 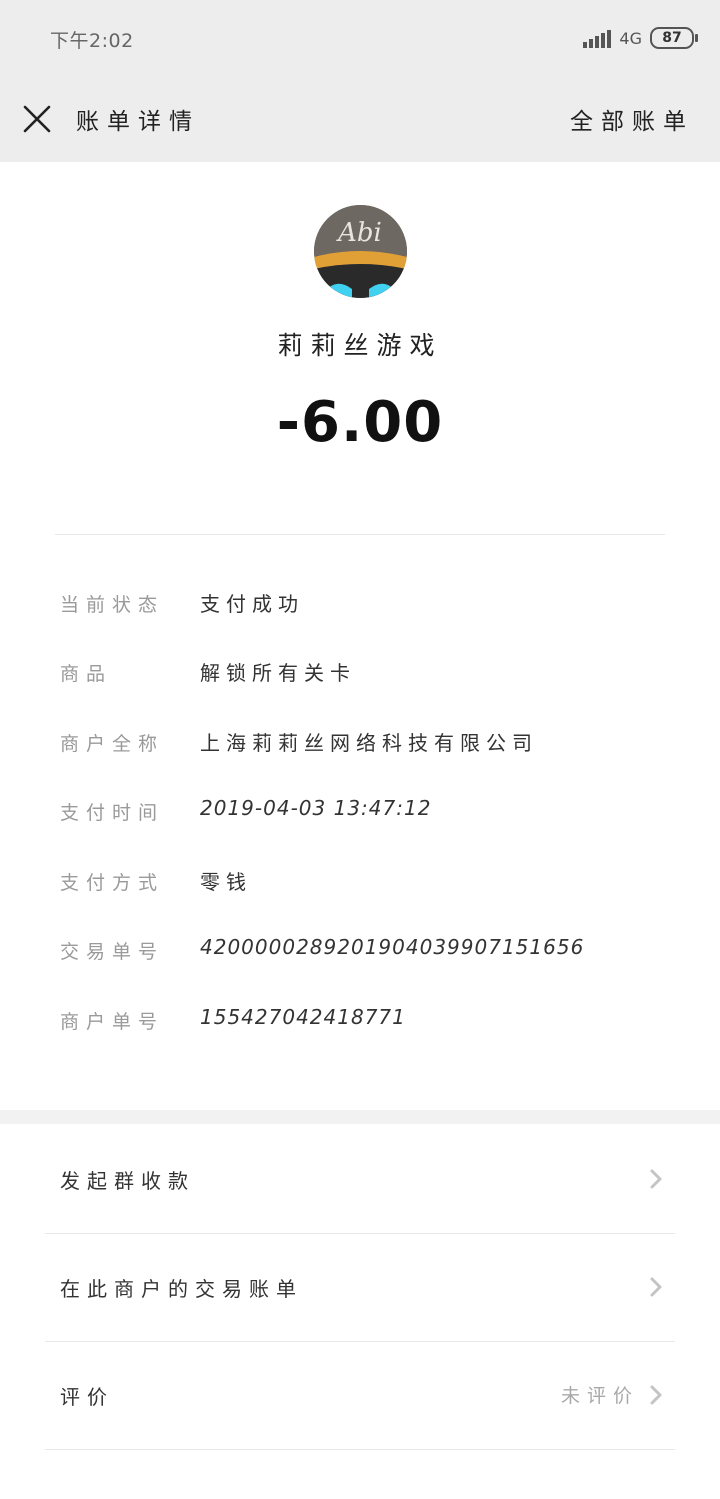 I want to click on detail-value: 上海莉莉丝网络科技有限公司, so click(x=369, y=743).